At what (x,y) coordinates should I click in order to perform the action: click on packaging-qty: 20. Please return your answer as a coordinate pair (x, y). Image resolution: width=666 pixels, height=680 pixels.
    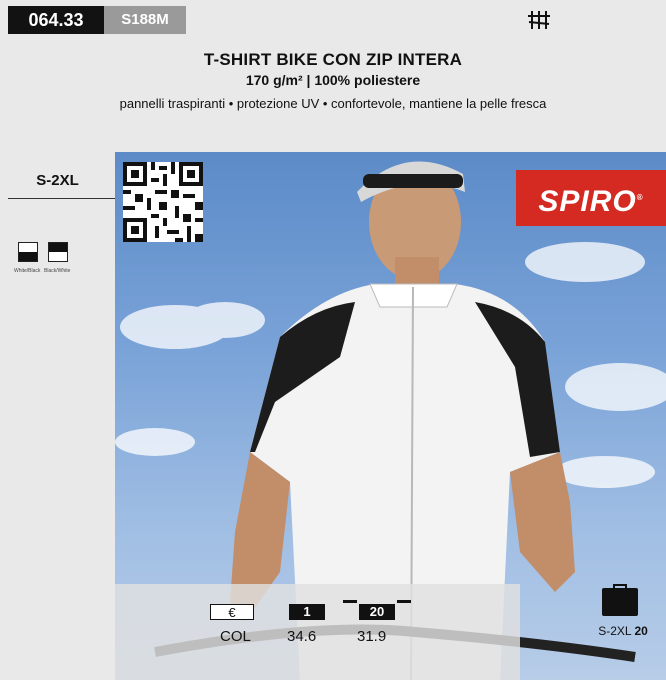
    Looking at the image, I should click on (641, 631).